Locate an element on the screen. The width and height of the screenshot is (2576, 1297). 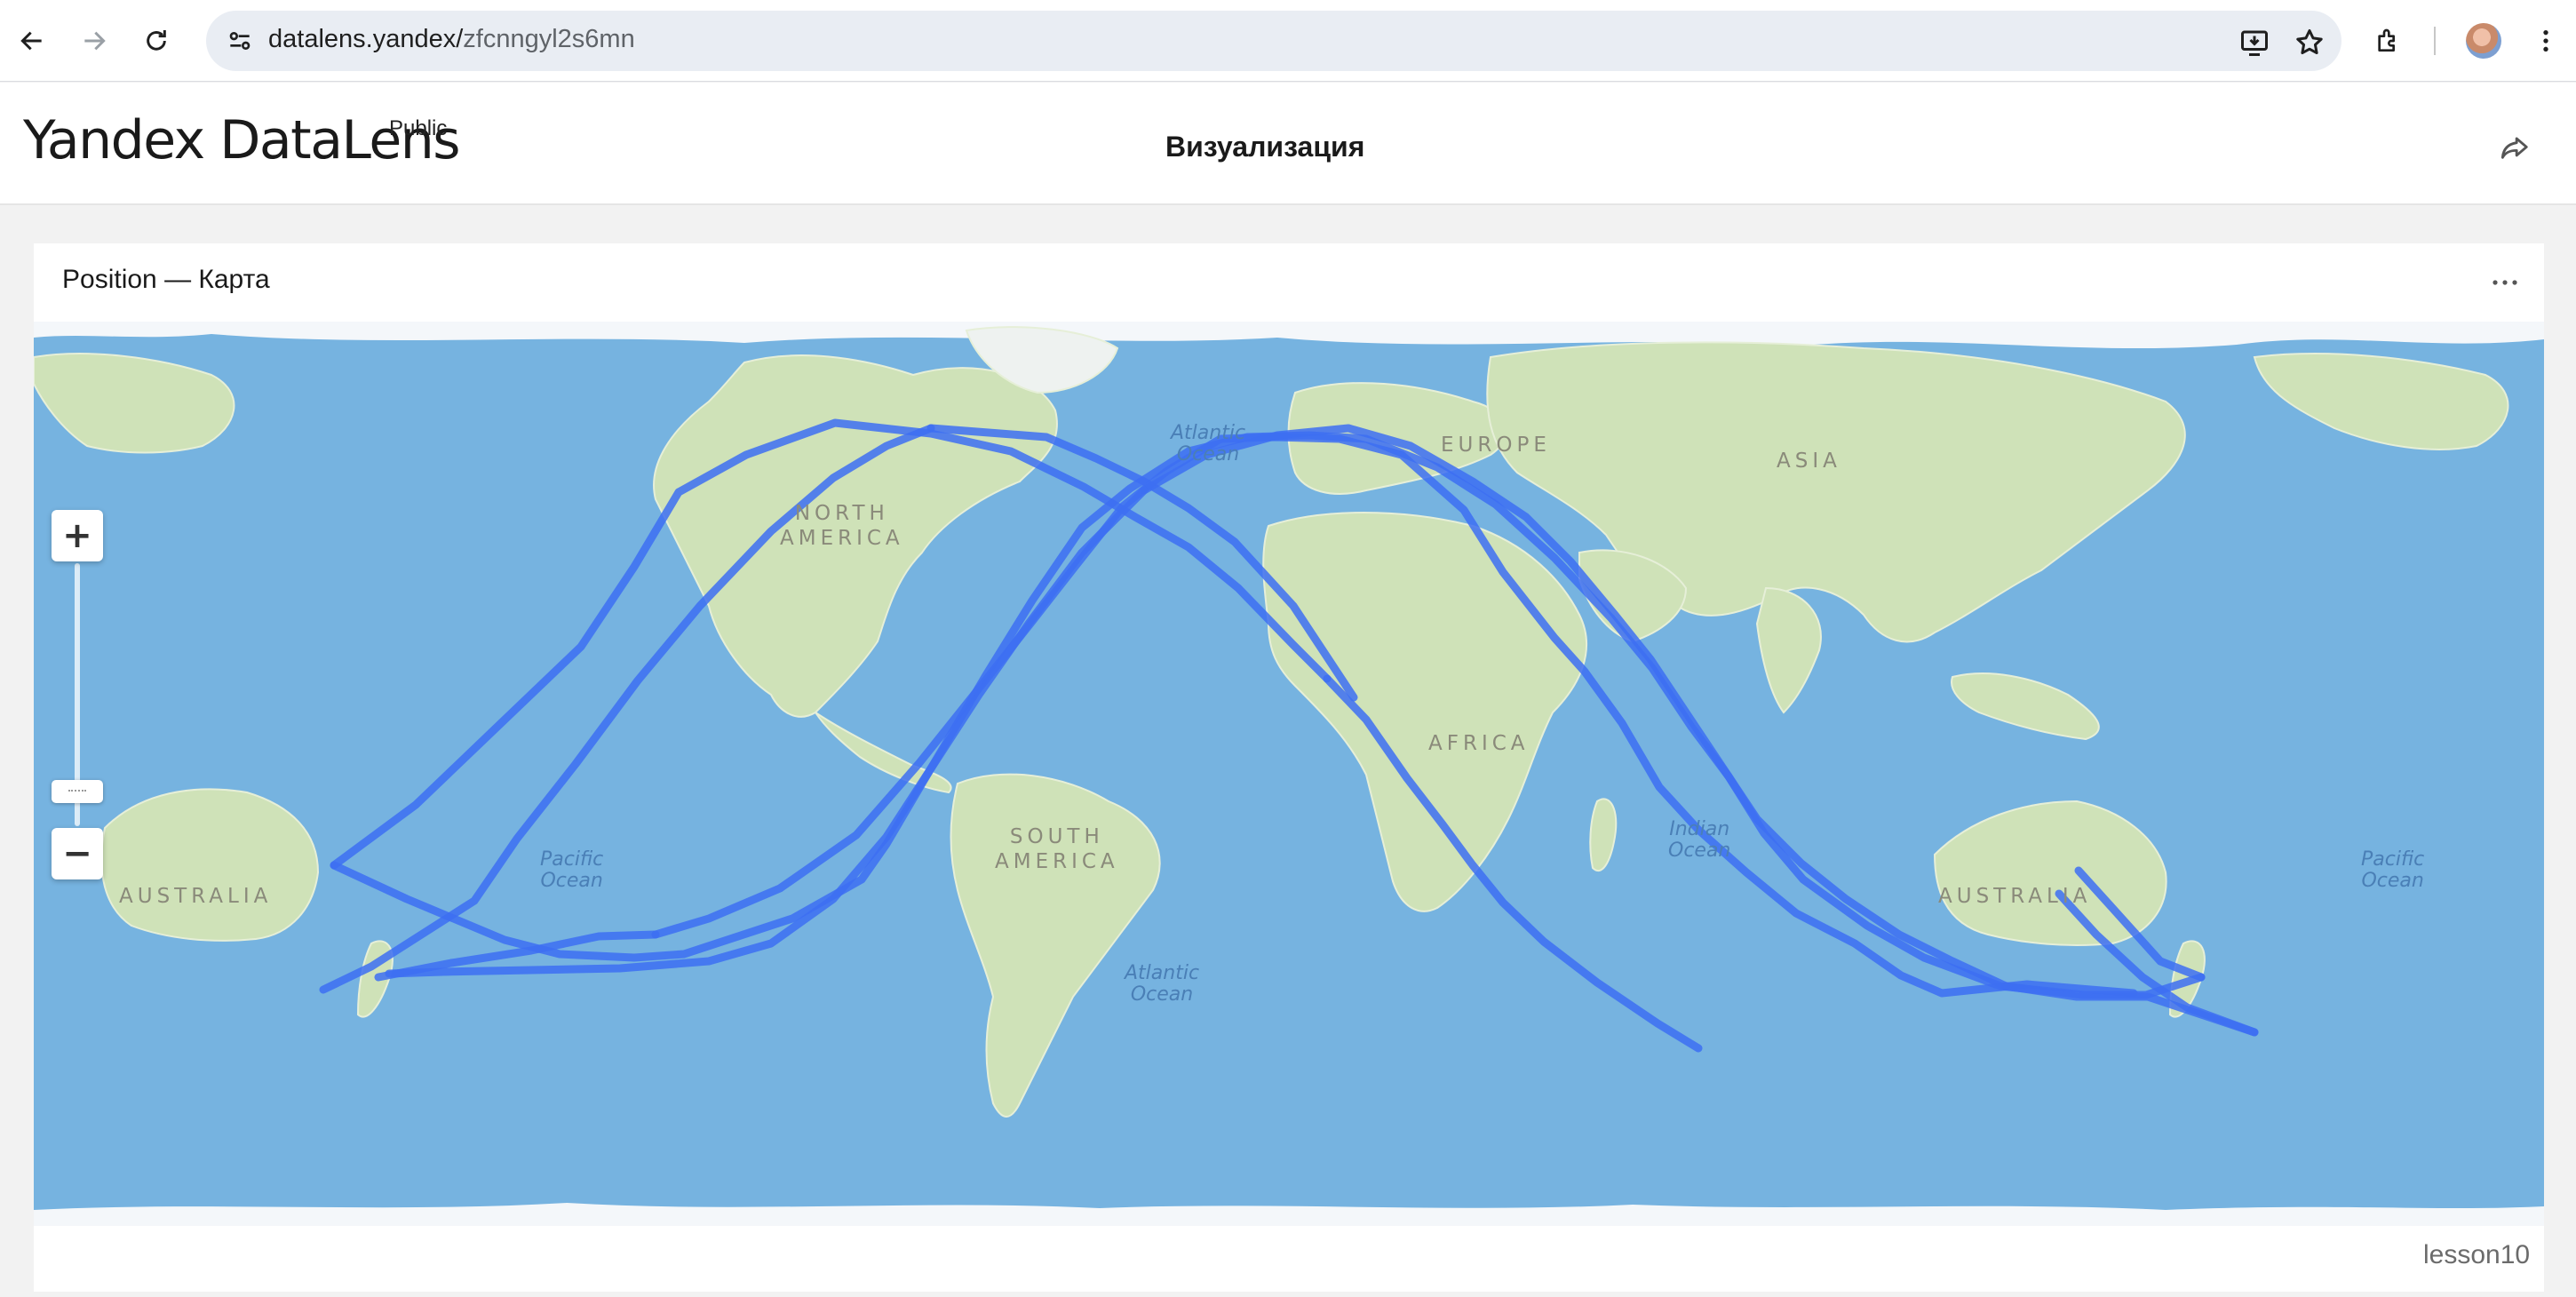
url-host: datalens.yandex/ is located at coordinates (366, 39).